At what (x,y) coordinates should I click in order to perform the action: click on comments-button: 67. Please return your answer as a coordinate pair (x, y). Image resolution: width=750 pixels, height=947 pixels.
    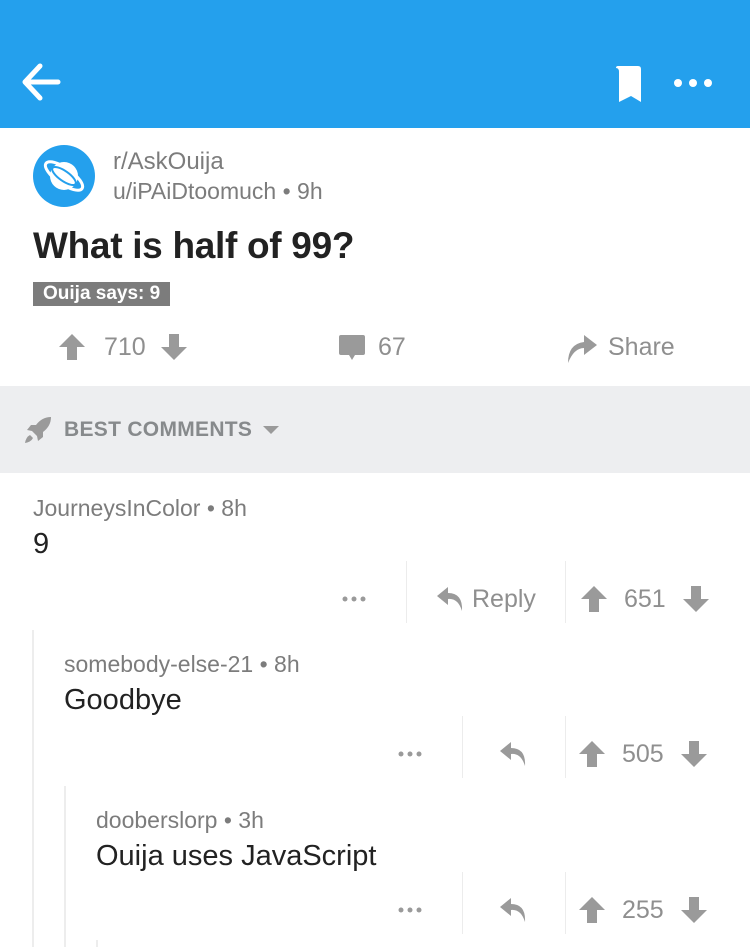
    Looking at the image, I should click on (372, 347).